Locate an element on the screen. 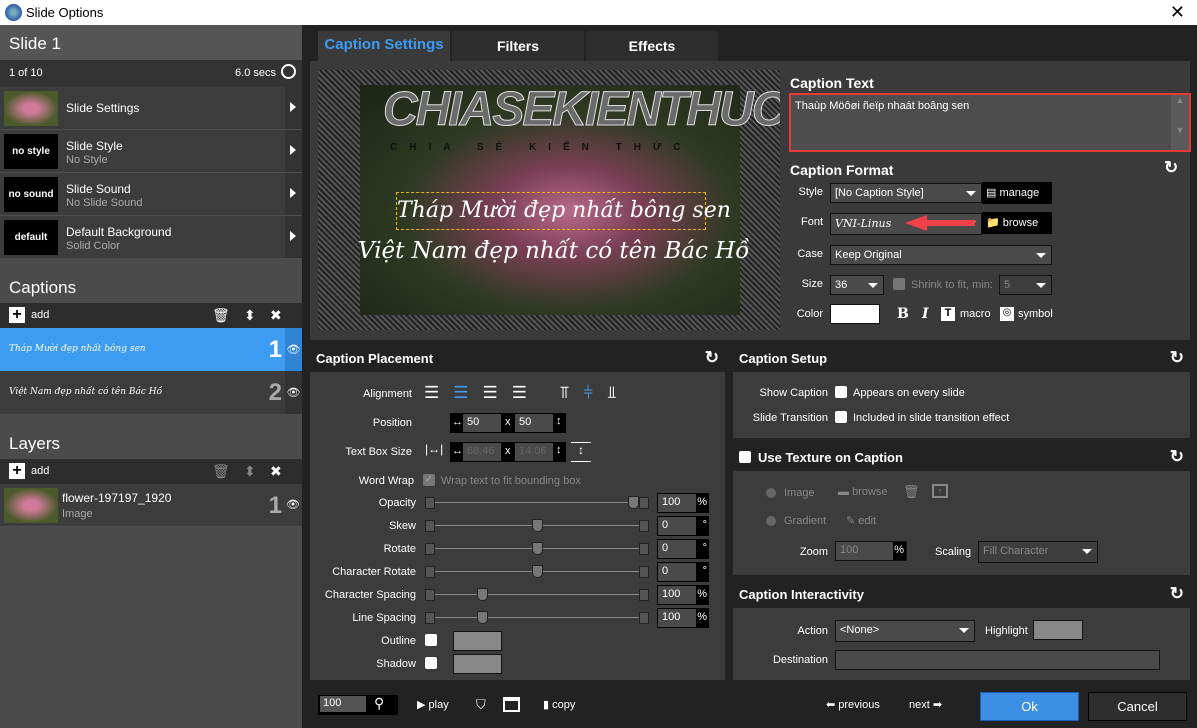 The image size is (1197, 728). skew-slider is located at coordinates (537, 525).